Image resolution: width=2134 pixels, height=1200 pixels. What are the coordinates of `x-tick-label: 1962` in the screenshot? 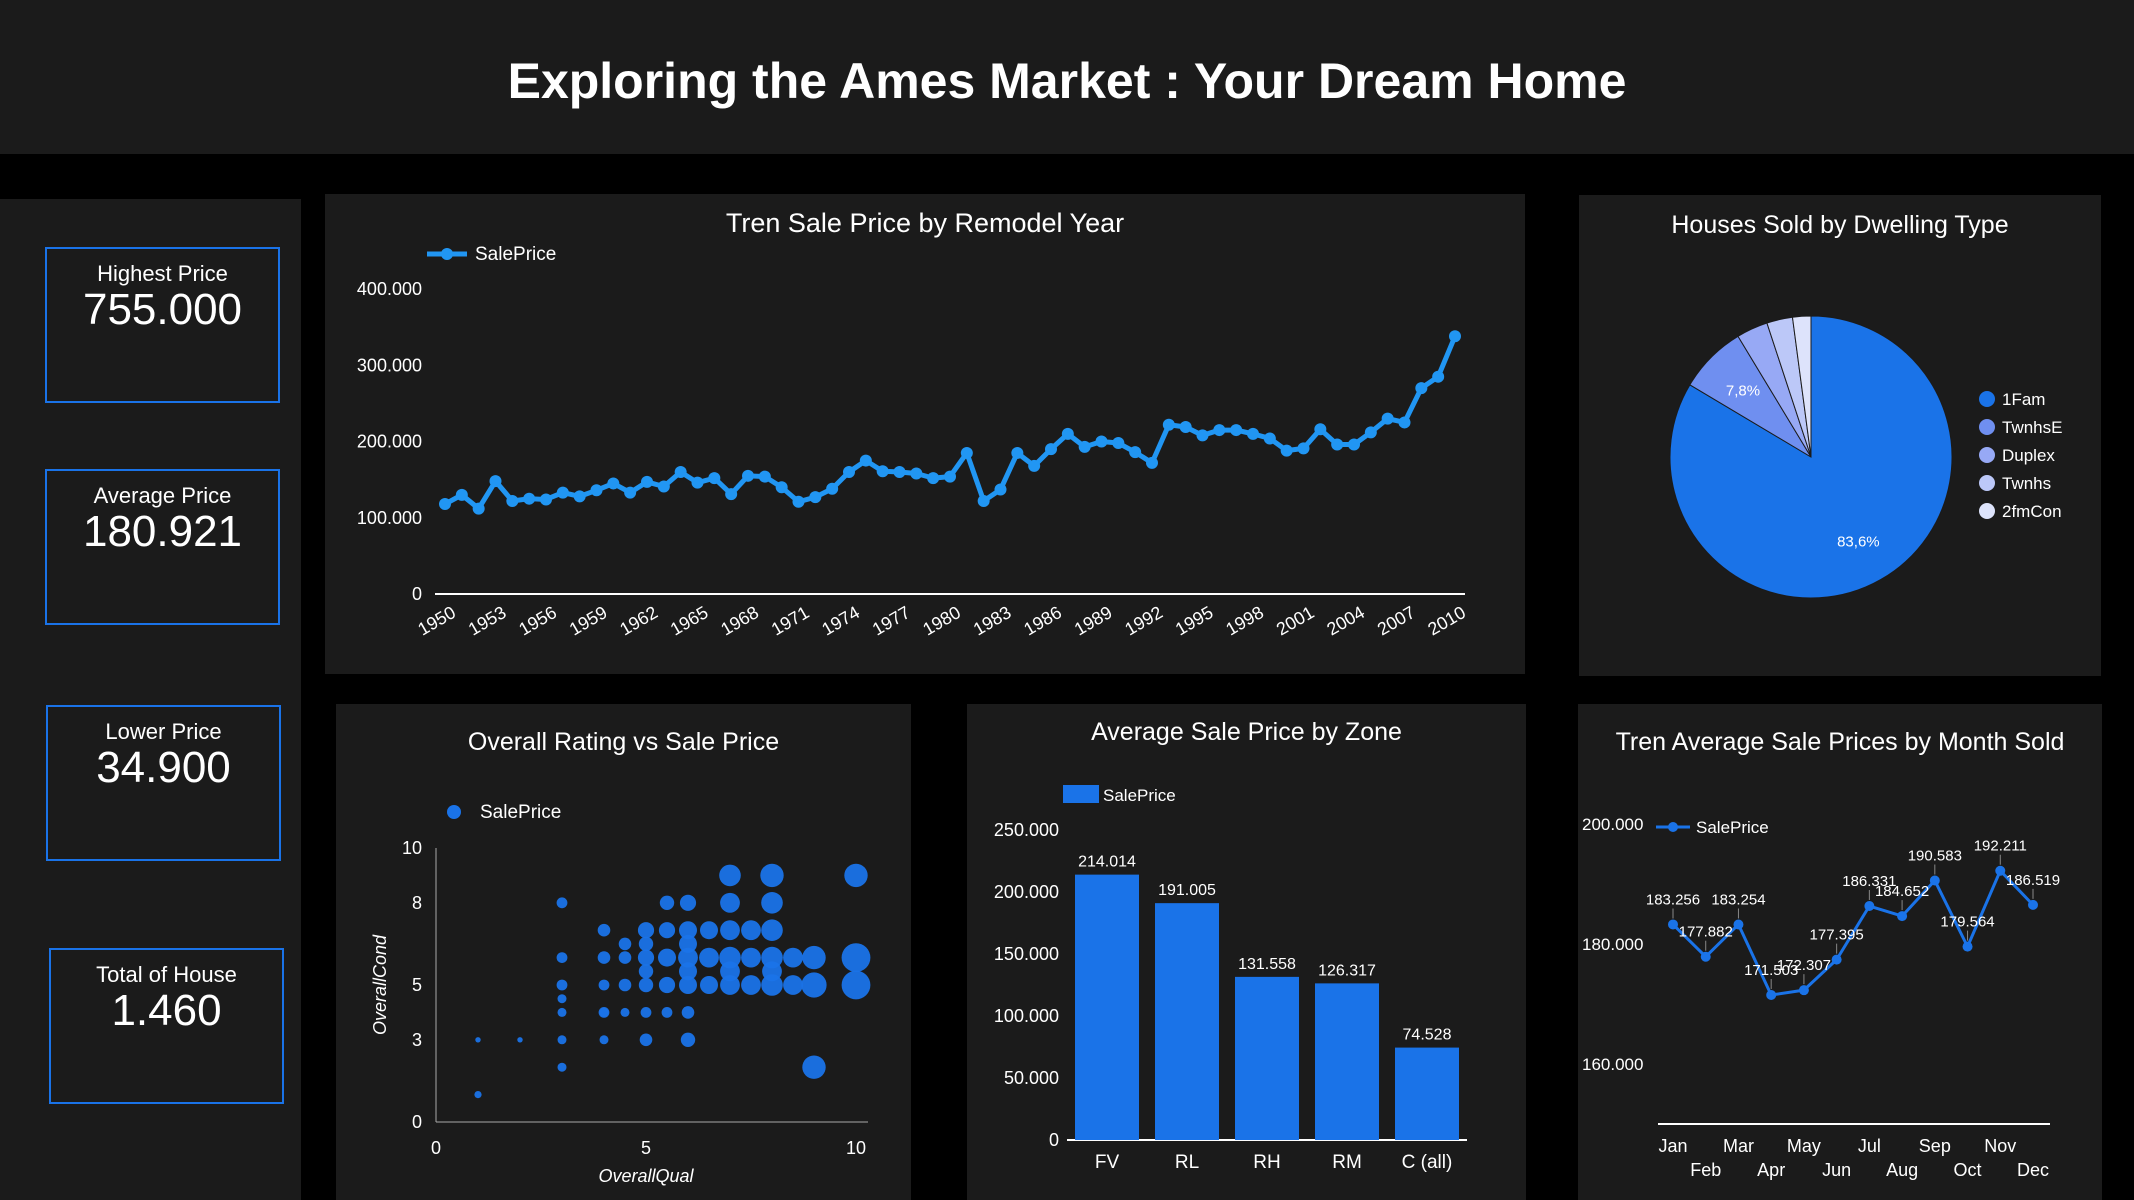 It's located at (638, 620).